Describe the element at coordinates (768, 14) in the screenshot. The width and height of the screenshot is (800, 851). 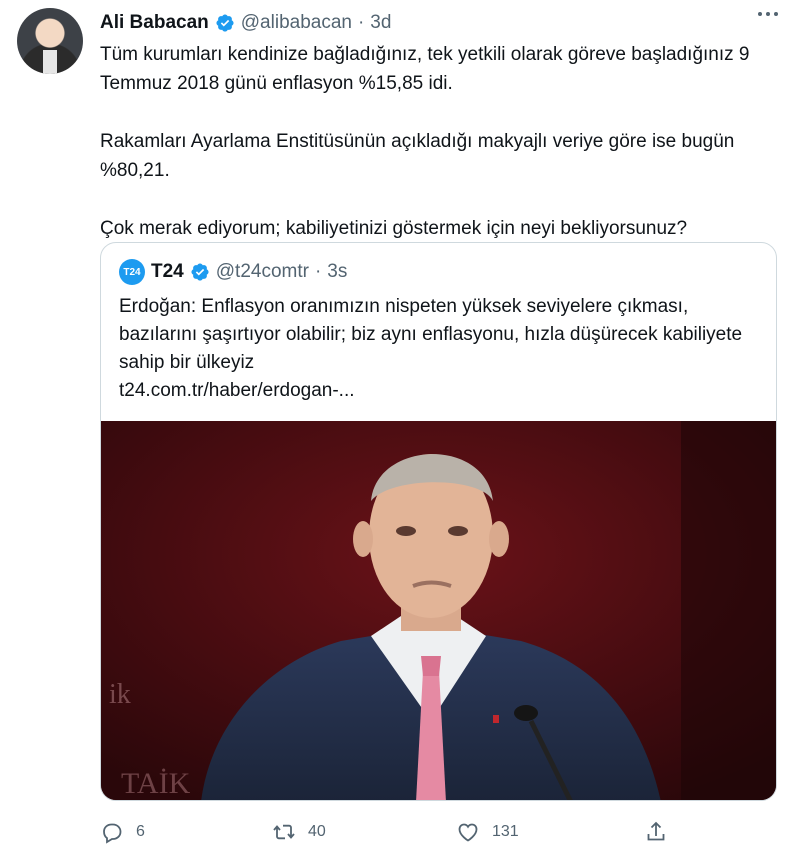
I see `more-options-icon` at that location.